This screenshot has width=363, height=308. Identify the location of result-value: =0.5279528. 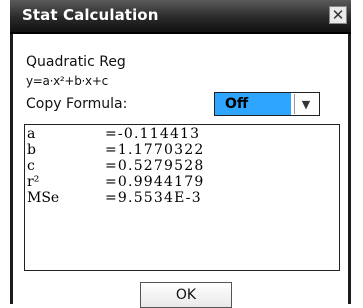
(155, 166).